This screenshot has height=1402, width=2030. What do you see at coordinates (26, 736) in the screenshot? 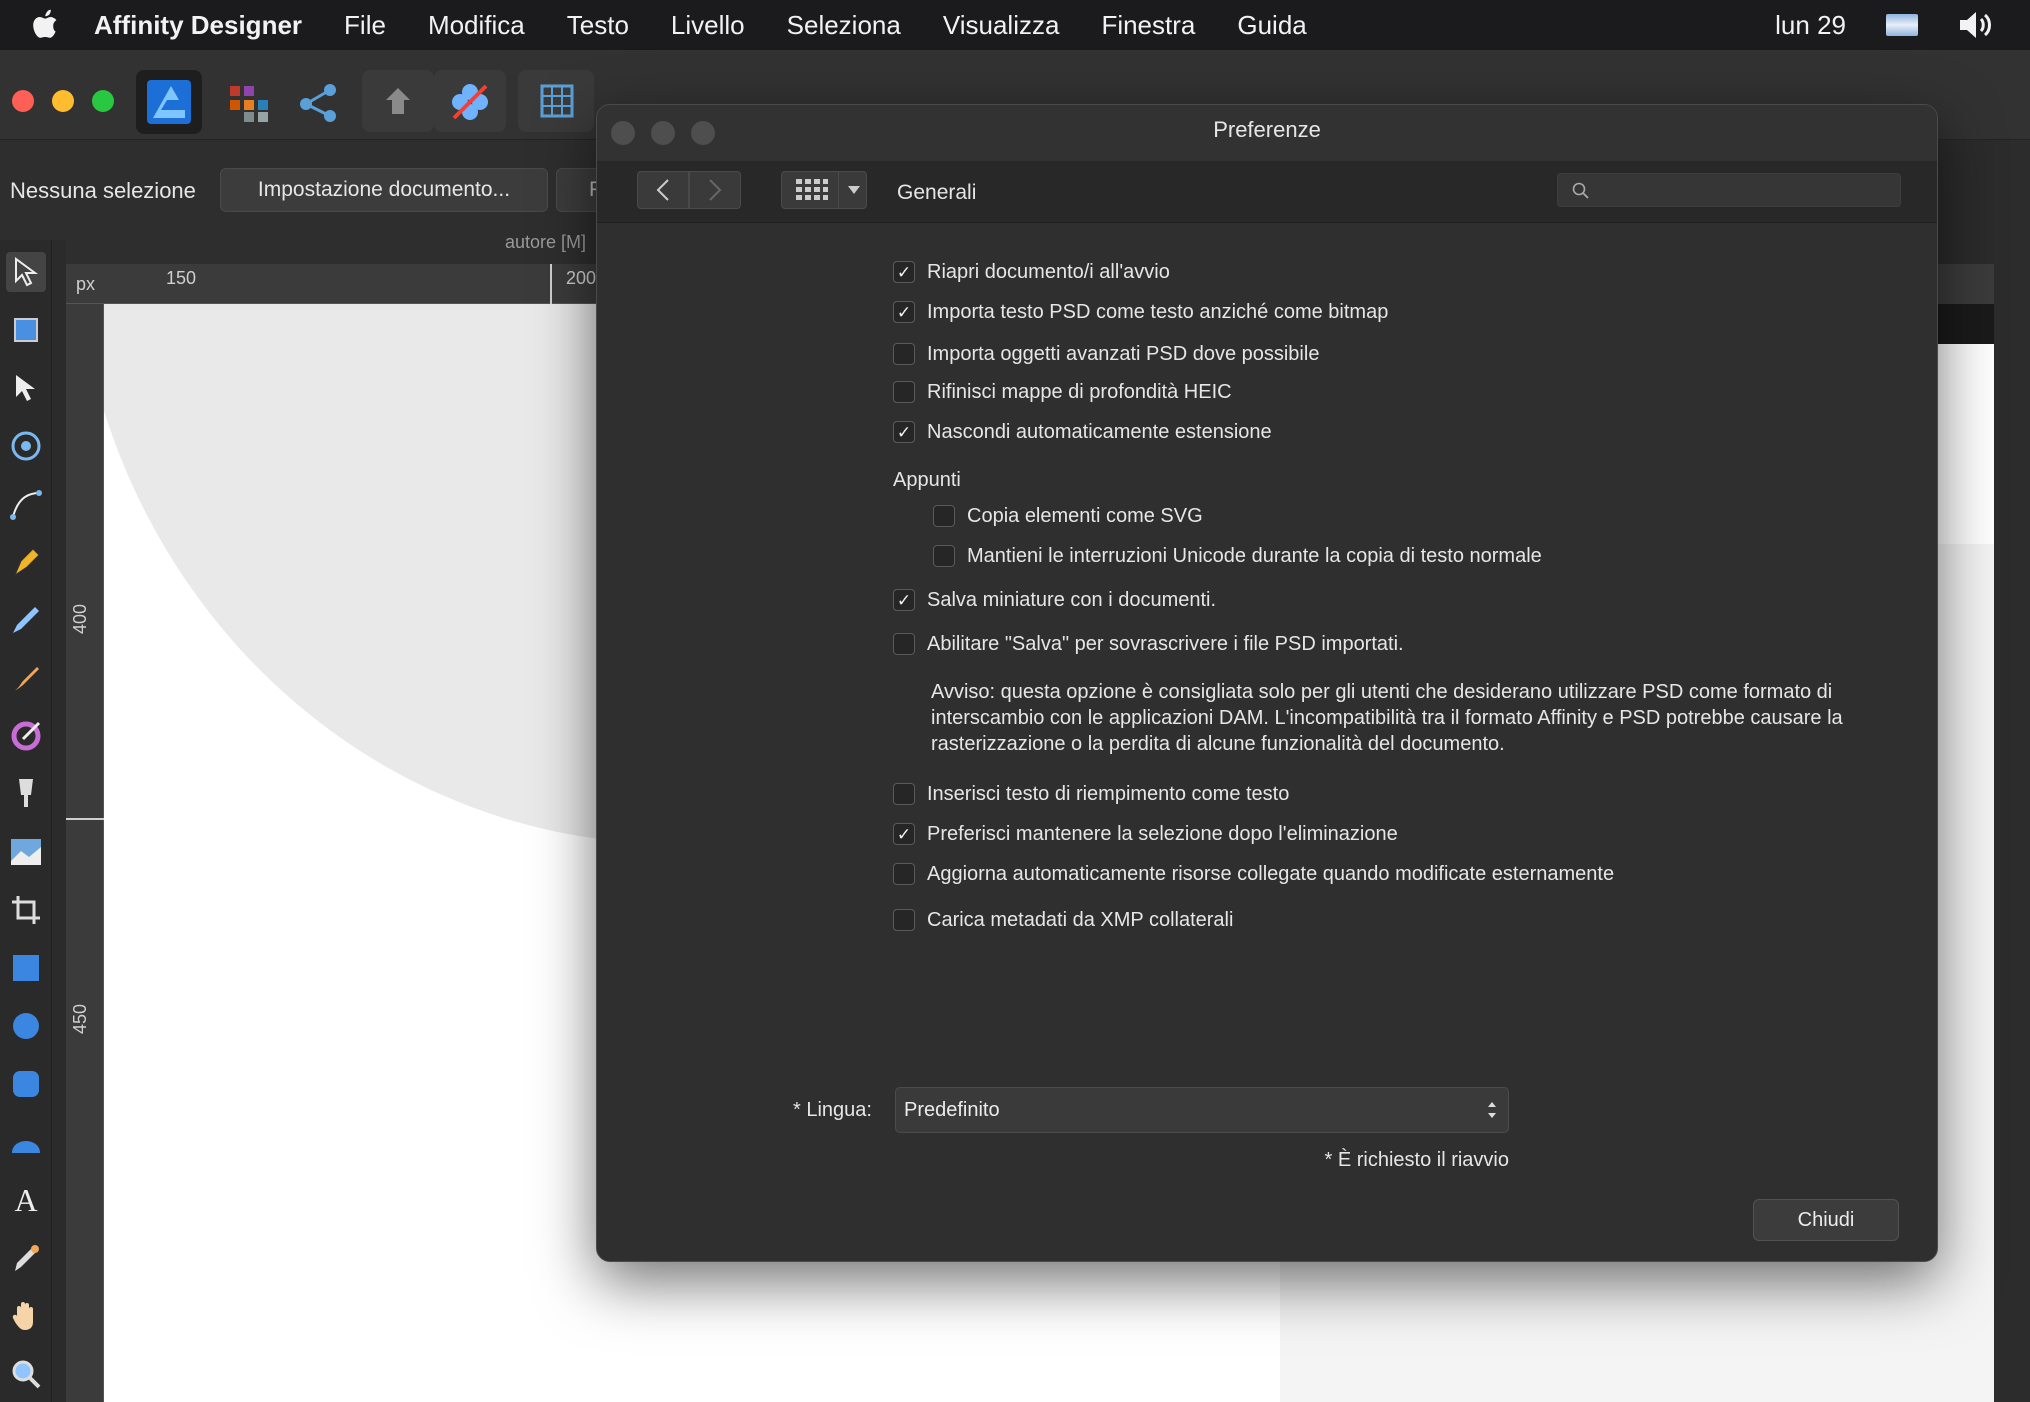
I see `fill-tool-icon` at bounding box center [26, 736].